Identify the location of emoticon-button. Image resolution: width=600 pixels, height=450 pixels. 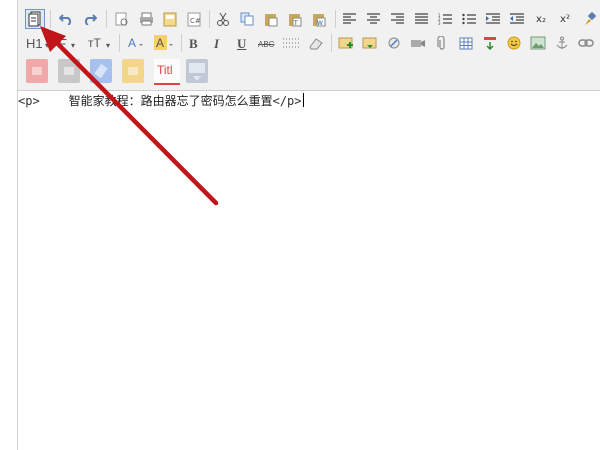
(514, 43).